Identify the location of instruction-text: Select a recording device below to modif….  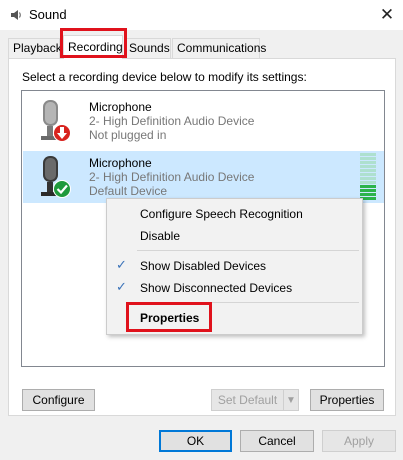
(164, 77).